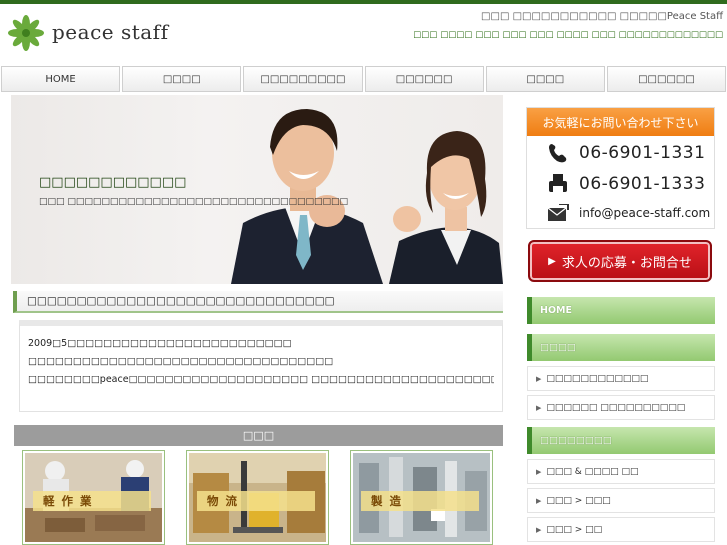 The image size is (727, 545). What do you see at coordinates (552, 261) in the screenshot?
I see `play-arrow-icon: ▶` at bounding box center [552, 261].